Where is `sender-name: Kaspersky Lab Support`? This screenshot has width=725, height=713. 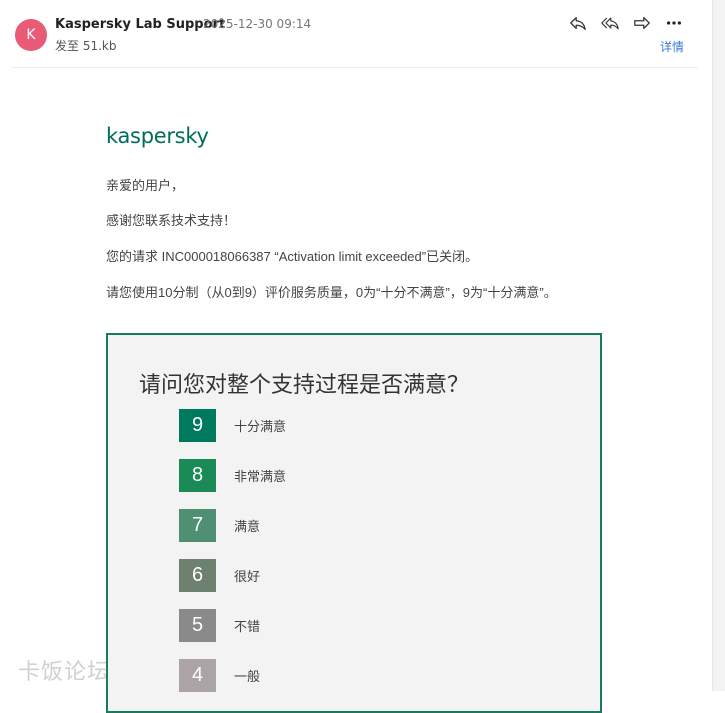 sender-name: Kaspersky Lab Support is located at coordinates (140, 24).